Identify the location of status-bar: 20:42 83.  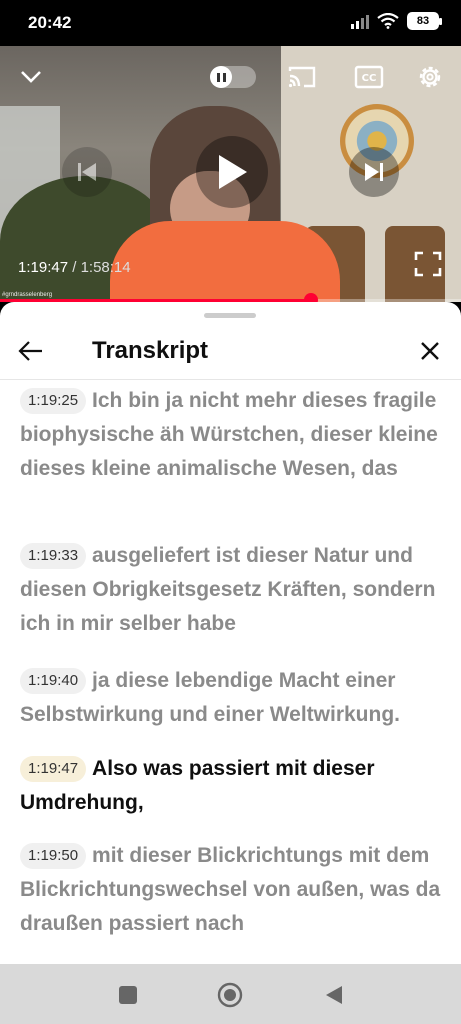
(230, 23).